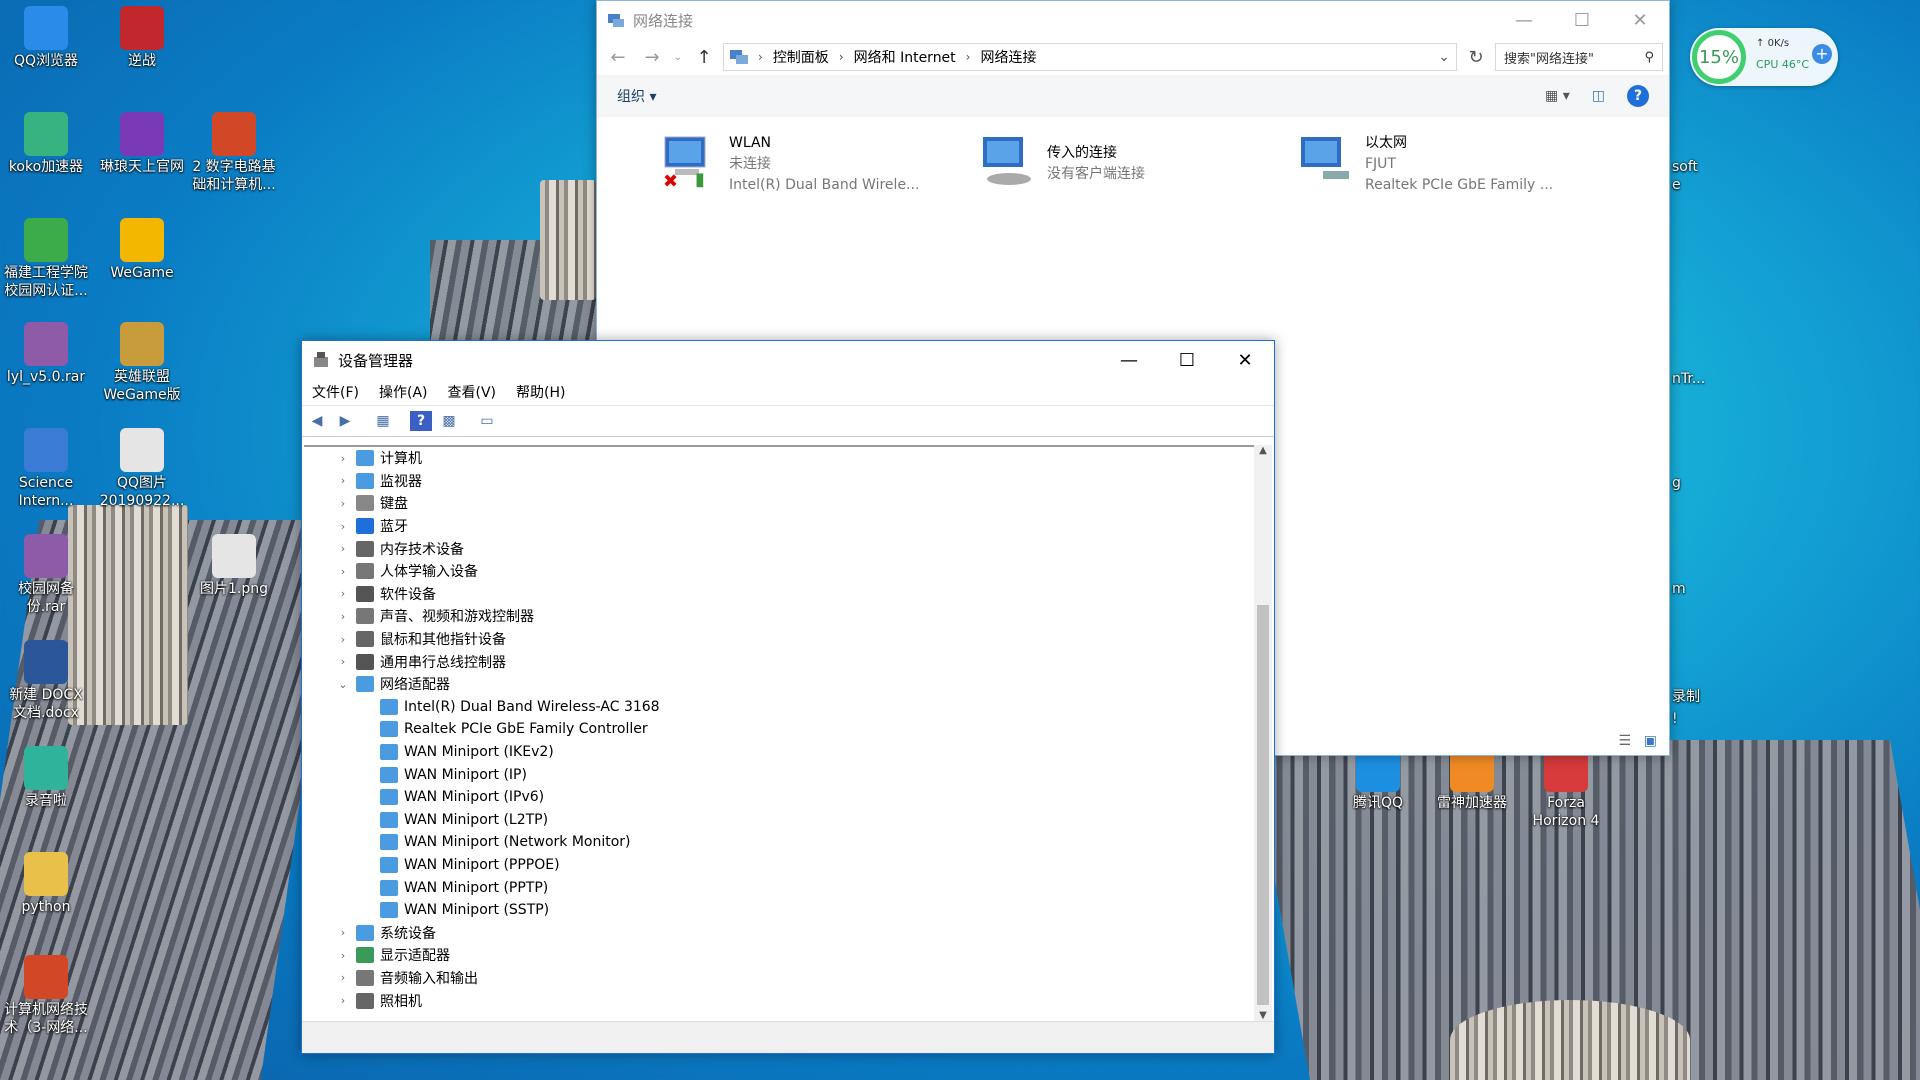 Image resolution: width=1920 pixels, height=1080 pixels. What do you see at coordinates (403, 392) in the screenshot?
I see `menu-action: 操作(A)` at bounding box center [403, 392].